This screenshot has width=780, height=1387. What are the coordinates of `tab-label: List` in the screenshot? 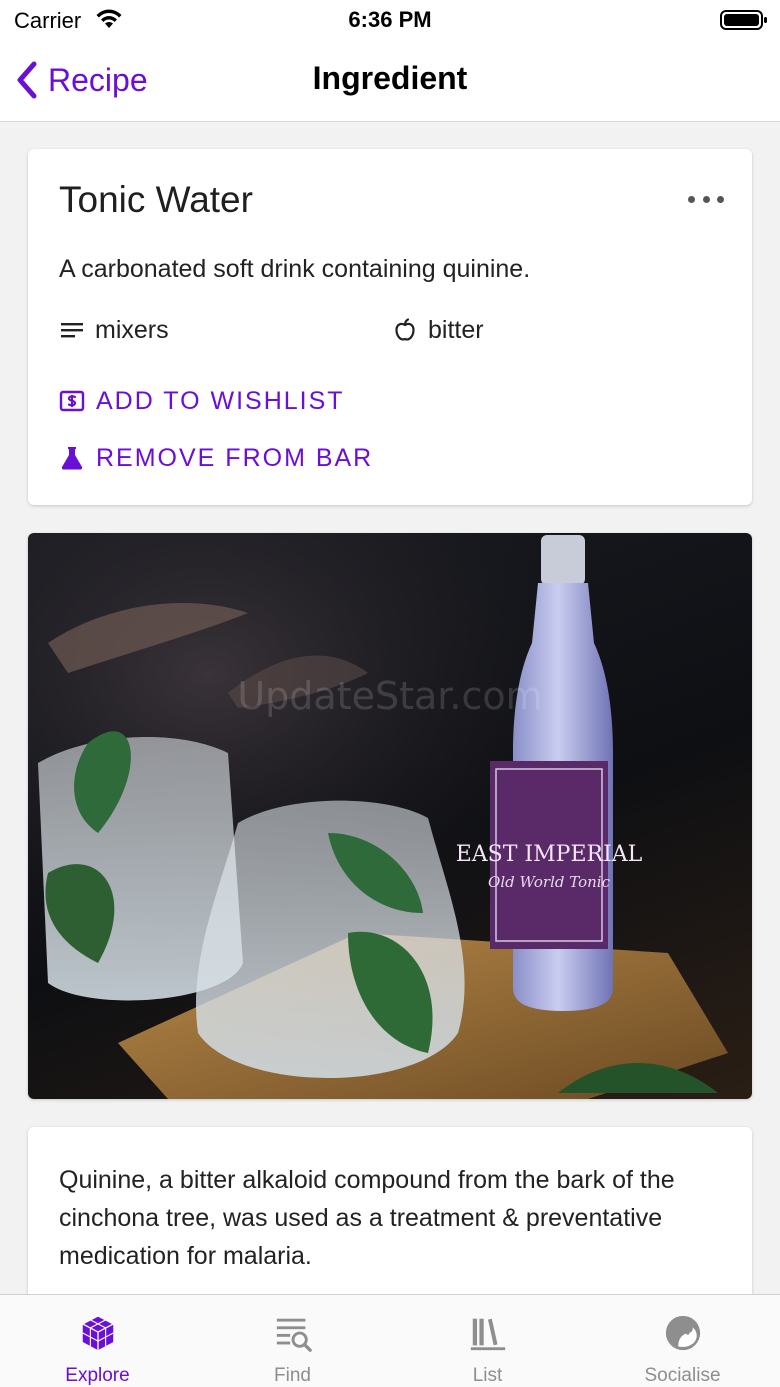 It's located at (487, 1375).